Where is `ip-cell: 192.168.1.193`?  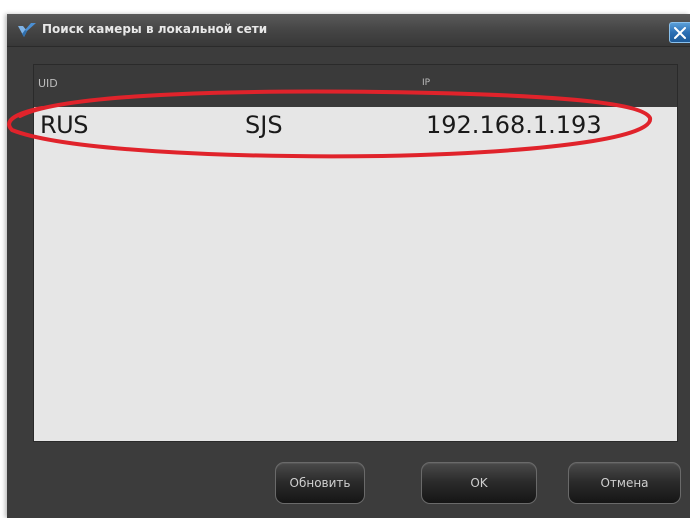 ip-cell: 192.168.1.193 is located at coordinates (514, 125).